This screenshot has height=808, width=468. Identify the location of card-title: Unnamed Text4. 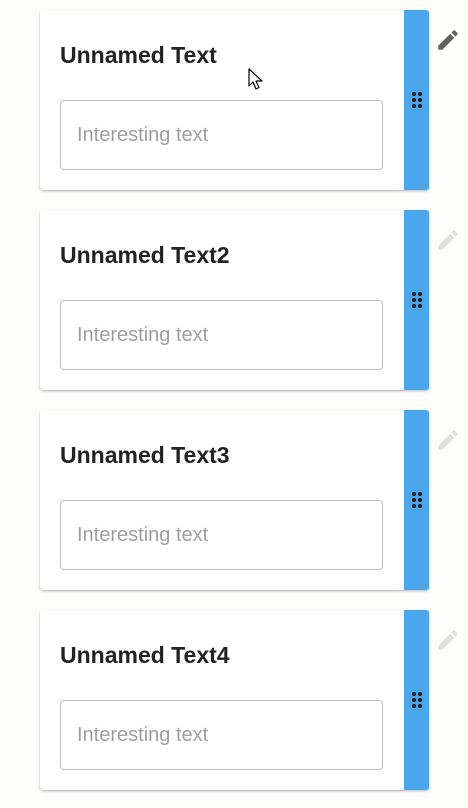
(145, 655).